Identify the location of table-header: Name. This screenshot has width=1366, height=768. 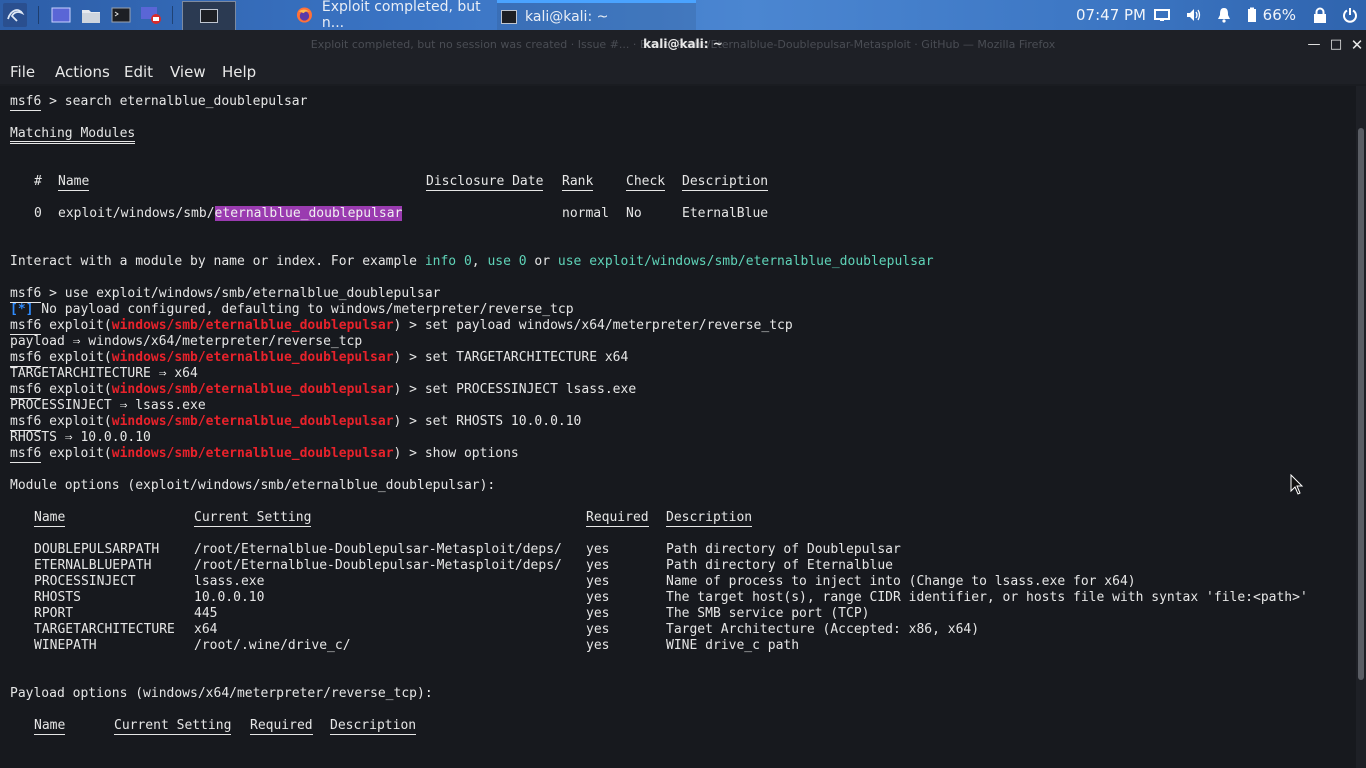
(50, 726).